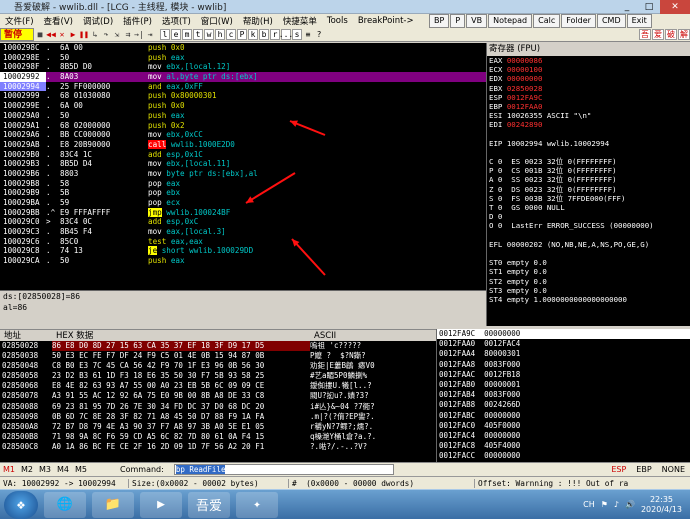 The width and height of the screenshot is (690, 519). I want to click on explorer-icon: 📁, so click(113, 504).